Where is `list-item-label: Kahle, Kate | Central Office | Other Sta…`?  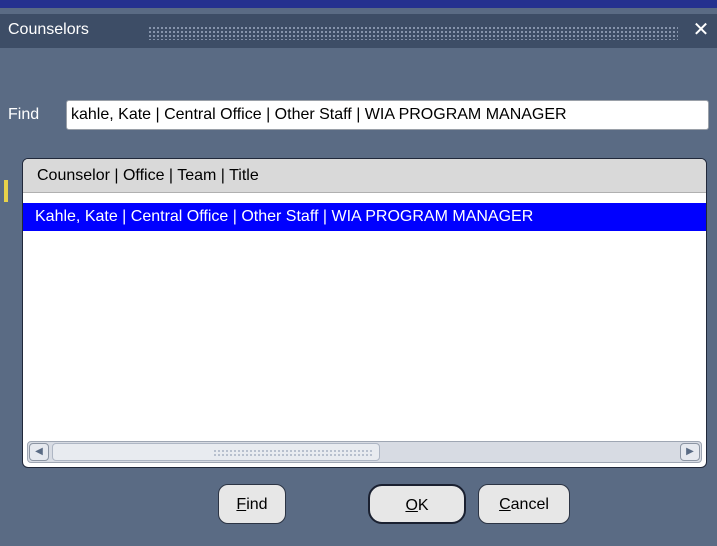
list-item-label: Kahle, Kate | Central Office | Other Sta… is located at coordinates (284, 216).